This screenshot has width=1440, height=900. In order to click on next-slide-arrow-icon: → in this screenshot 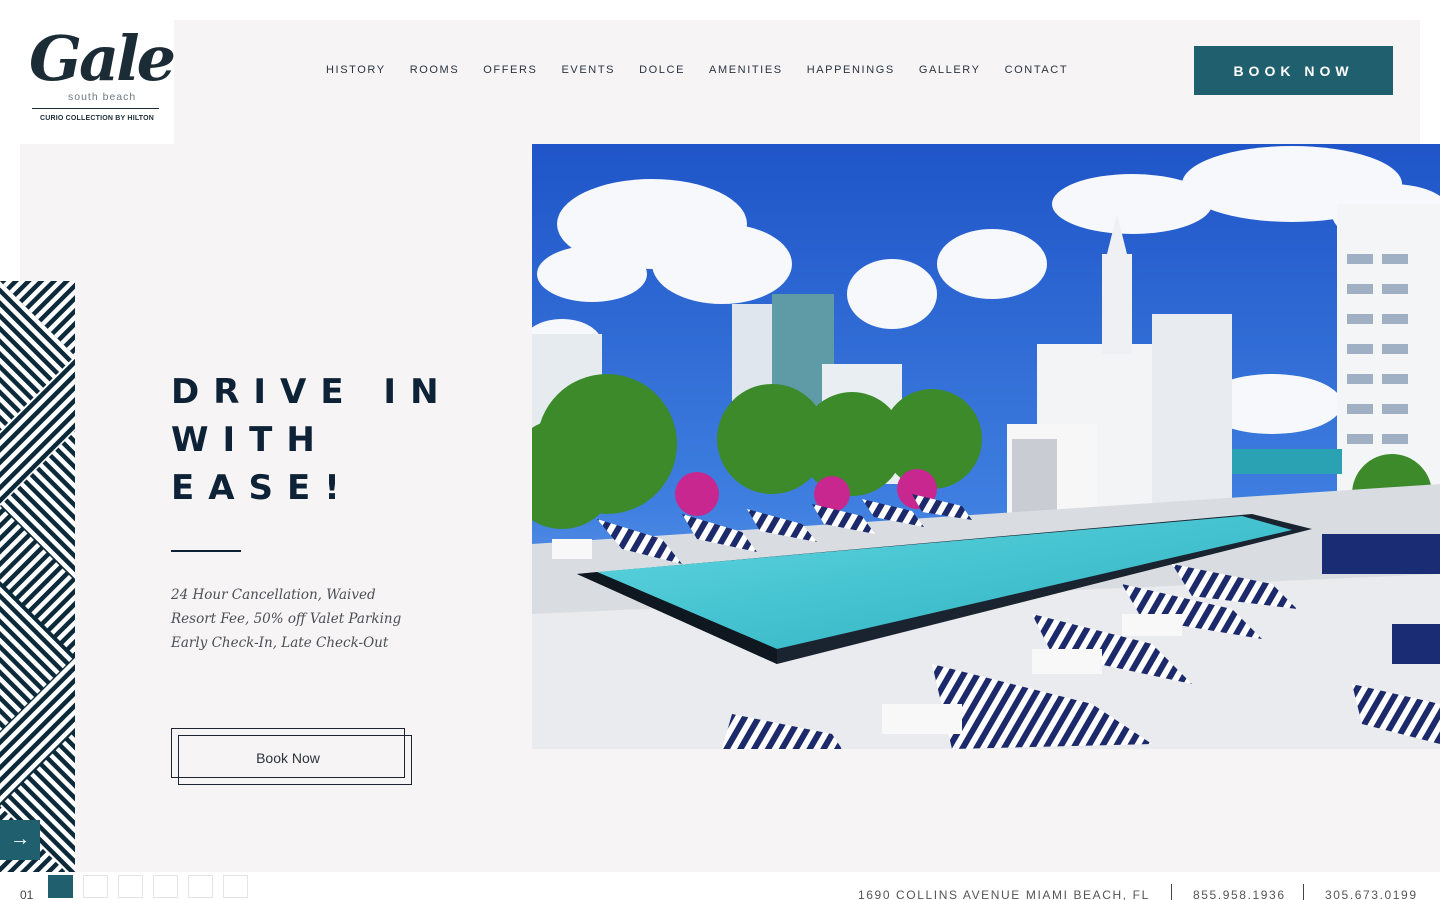, I will do `click(20, 840)`.